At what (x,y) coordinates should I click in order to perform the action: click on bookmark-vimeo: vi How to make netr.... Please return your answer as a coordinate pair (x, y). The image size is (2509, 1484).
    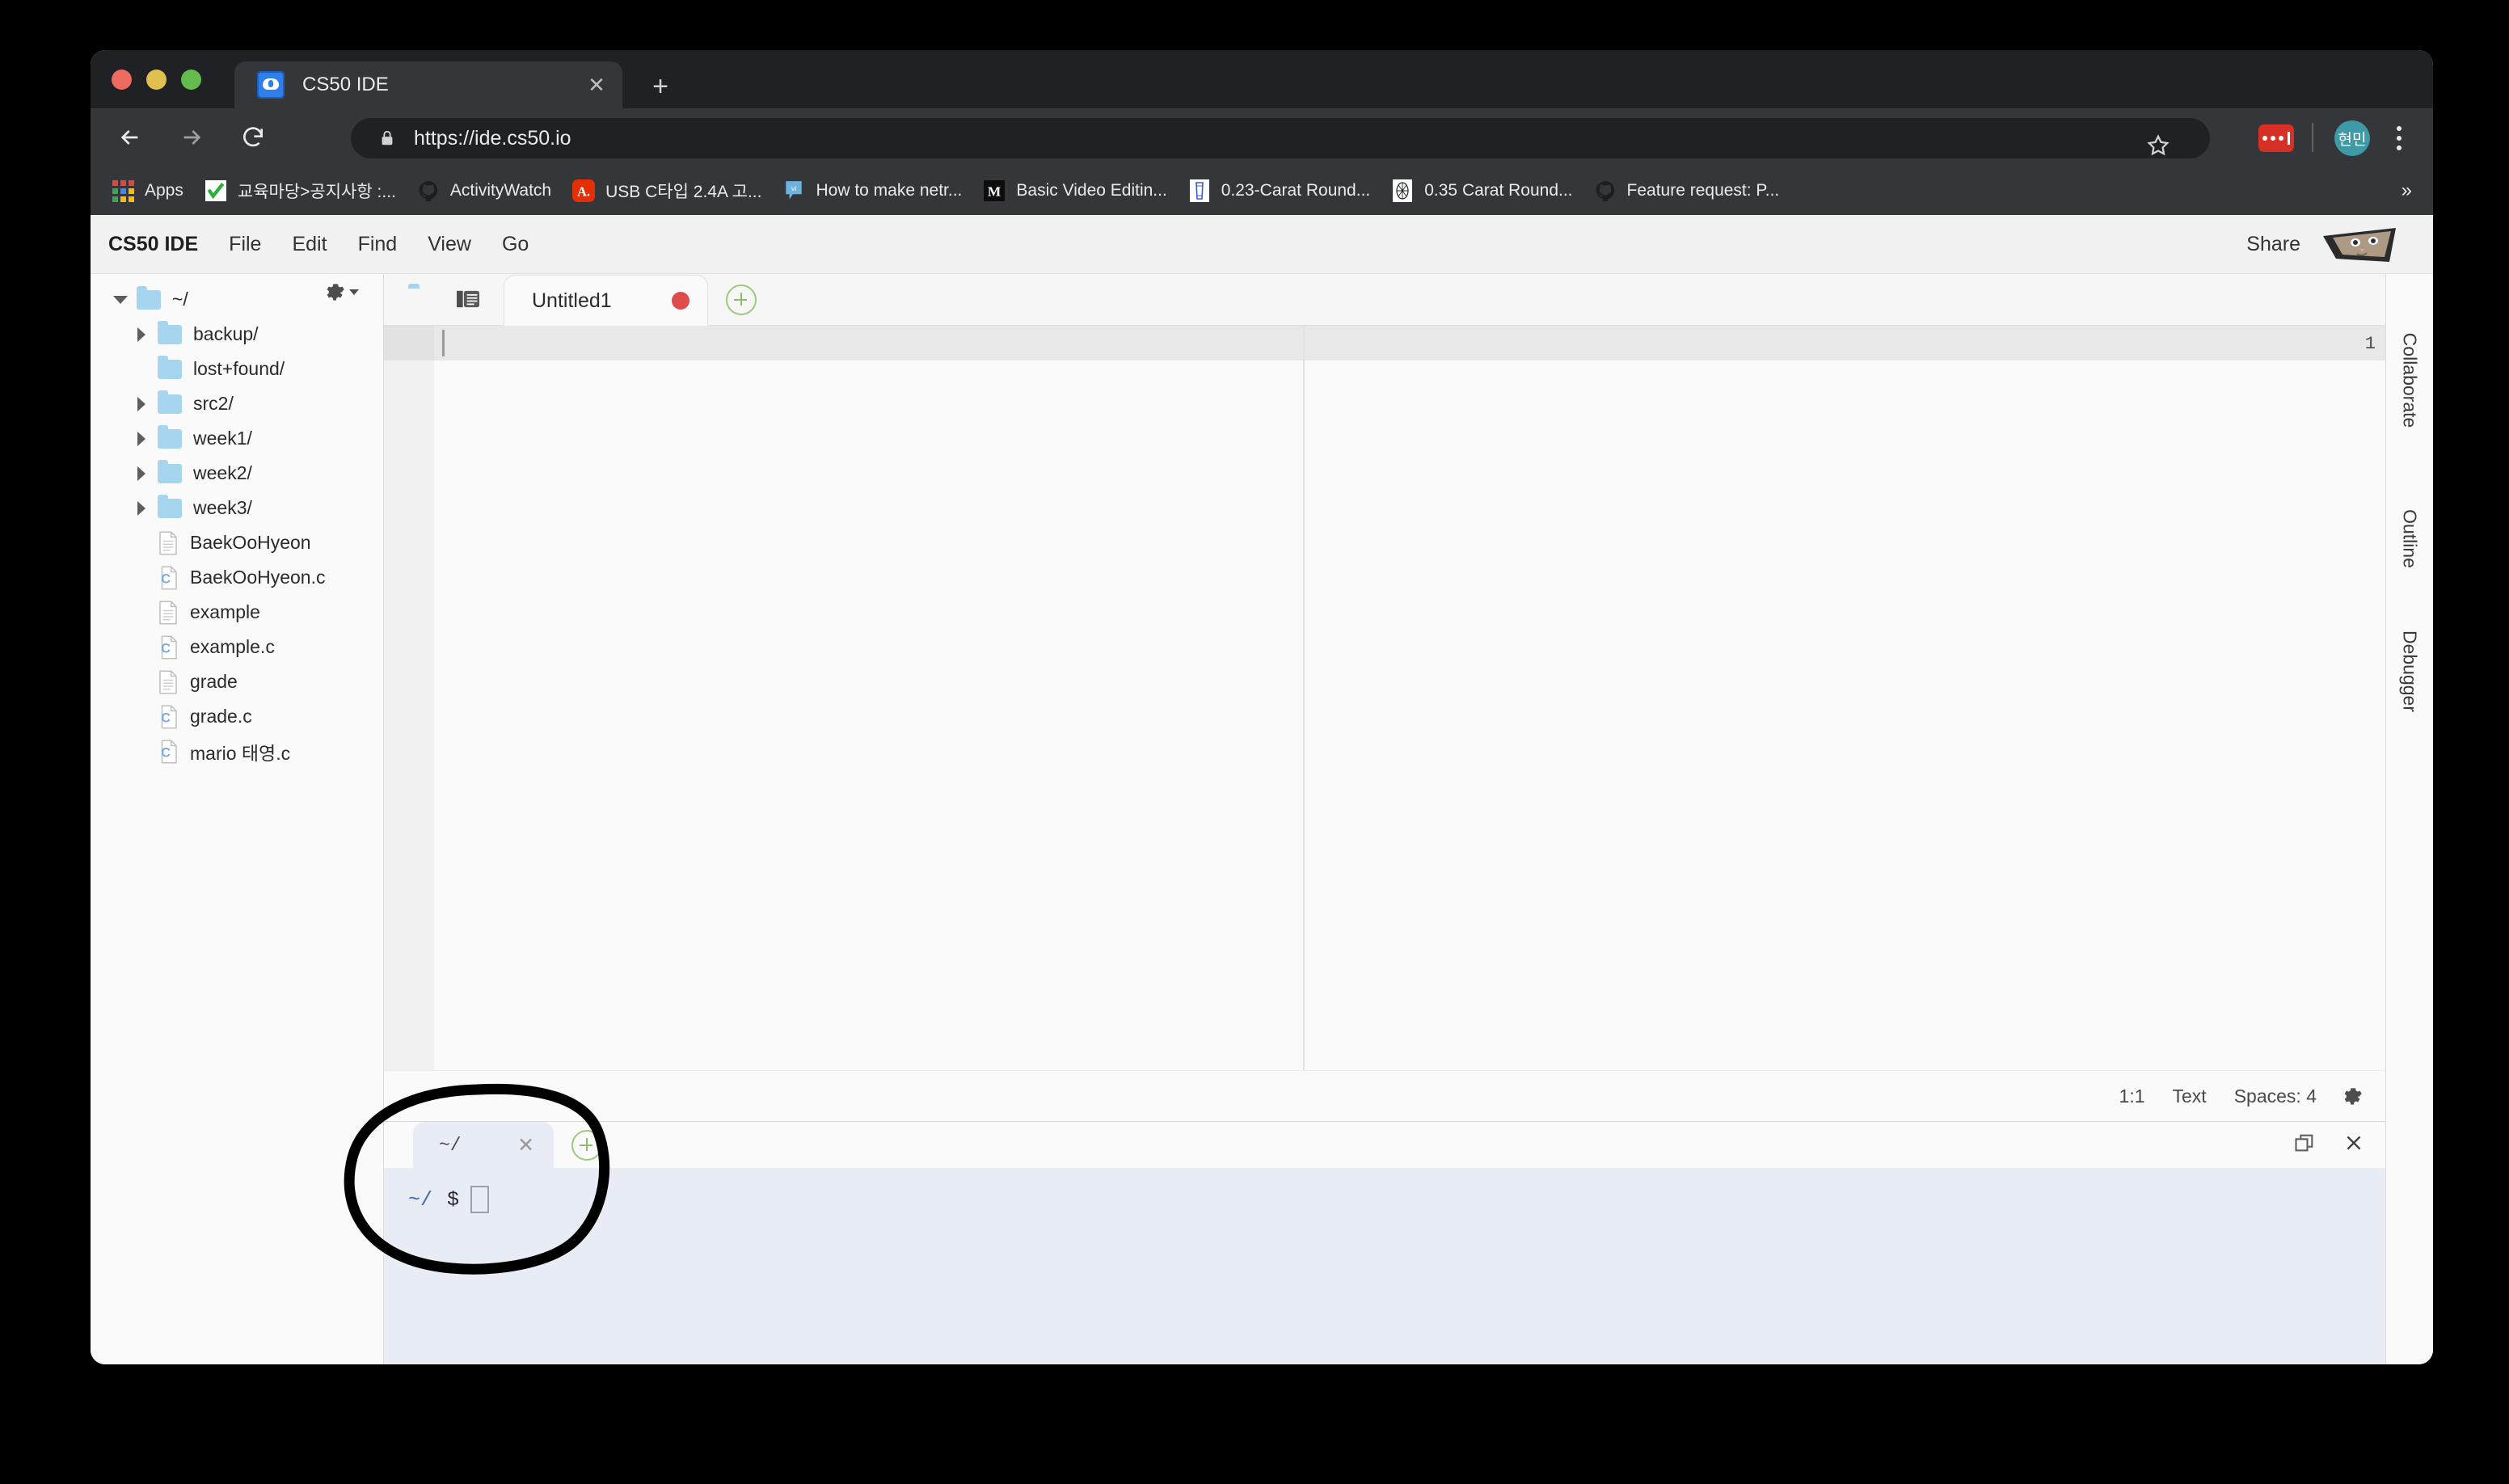
    Looking at the image, I should click on (872, 191).